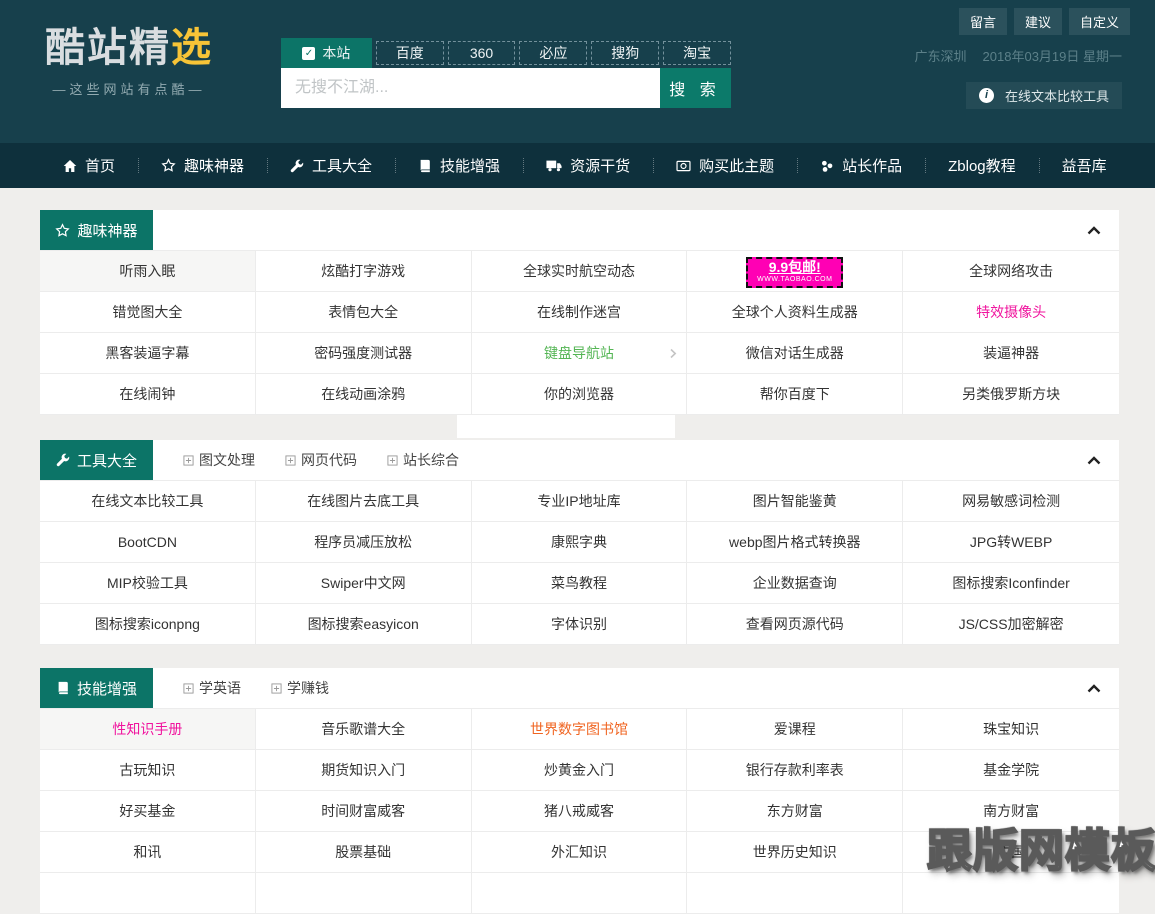 The width and height of the screenshot is (1155, 914). I want to click on link-cell: 查看网页源代码, so click(795, 624).